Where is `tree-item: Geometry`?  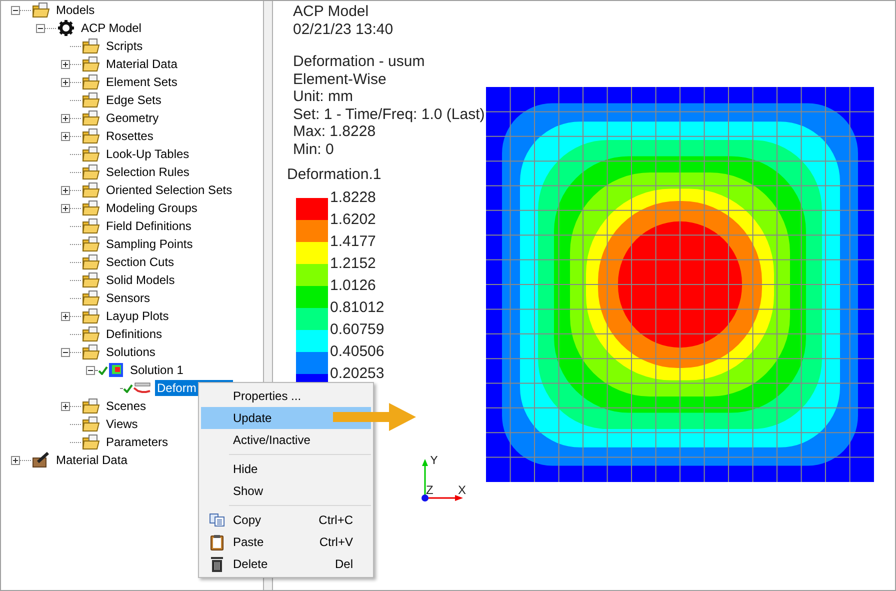 tree-item: Geometry is located at coordinates (132, 118).